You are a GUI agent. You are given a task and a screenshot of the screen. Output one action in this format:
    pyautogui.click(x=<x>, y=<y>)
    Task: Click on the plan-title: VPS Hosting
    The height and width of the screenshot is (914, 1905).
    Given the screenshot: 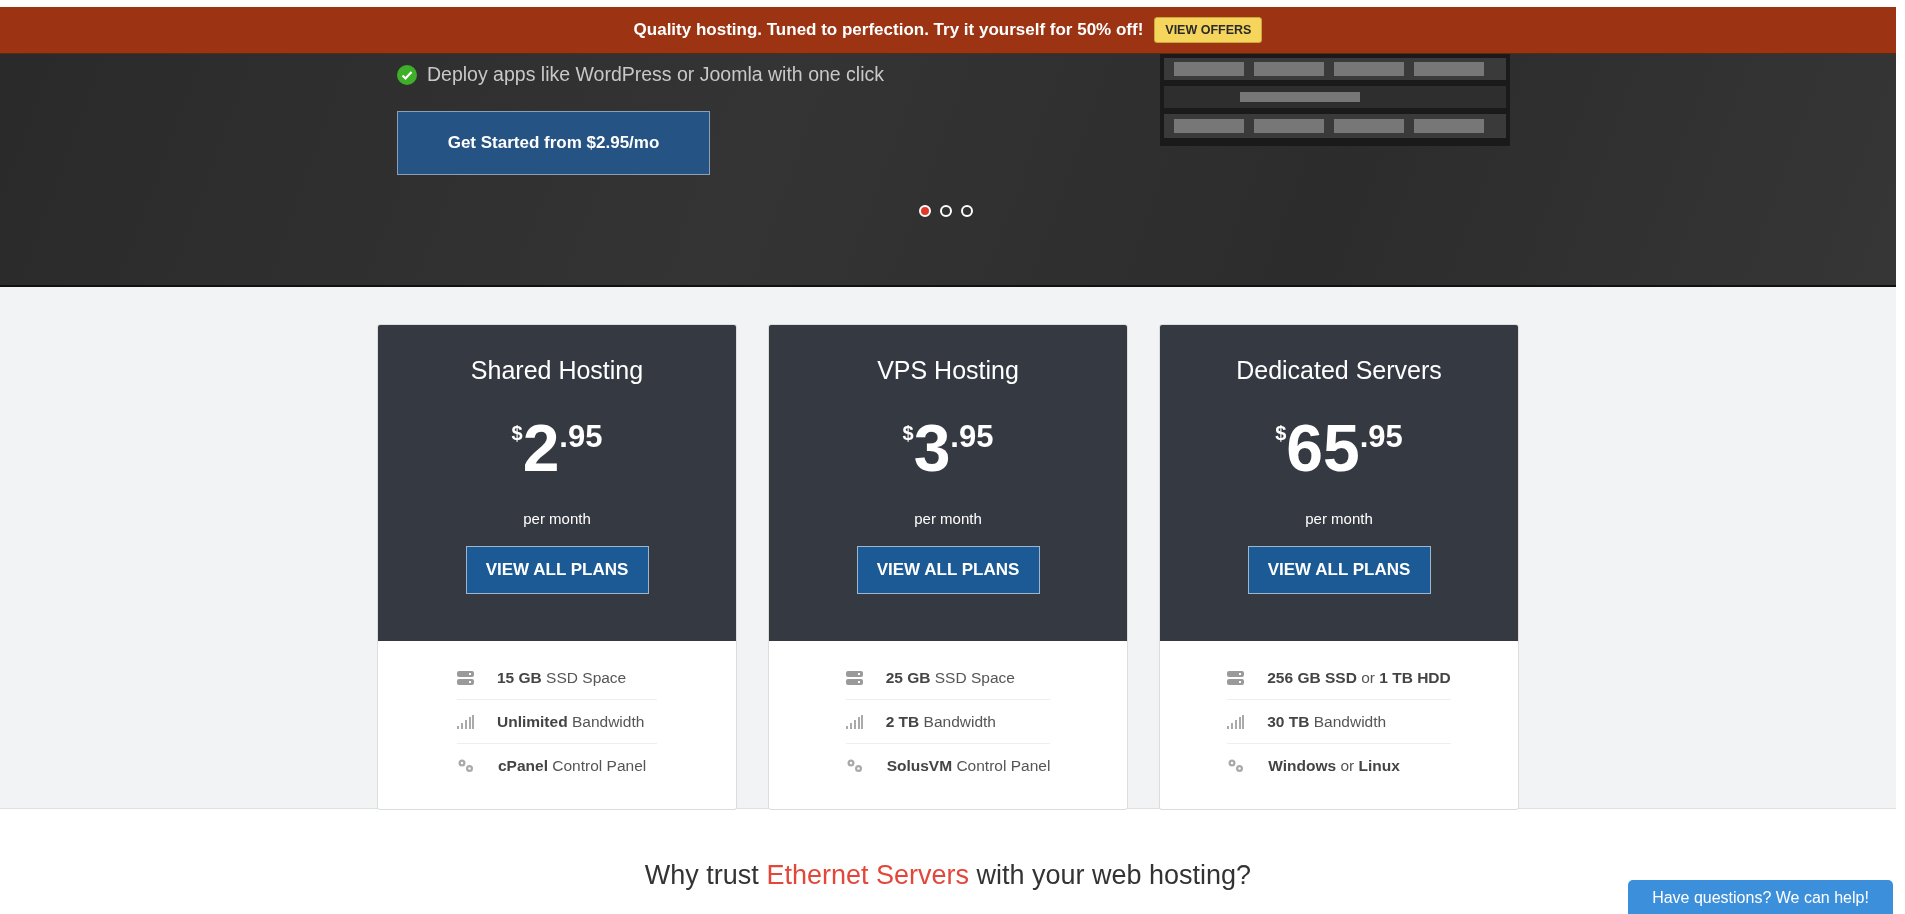 What is the action you would take?
    pyautogui.click(x=948, y=370)
    